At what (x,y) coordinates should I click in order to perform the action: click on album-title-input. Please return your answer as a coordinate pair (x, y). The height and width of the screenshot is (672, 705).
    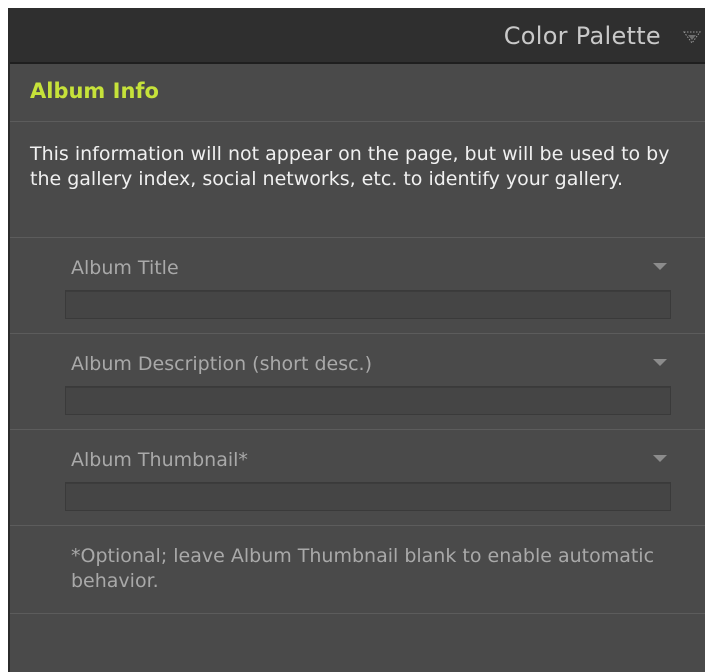
    Looking at the image, I should click on (368, 304).